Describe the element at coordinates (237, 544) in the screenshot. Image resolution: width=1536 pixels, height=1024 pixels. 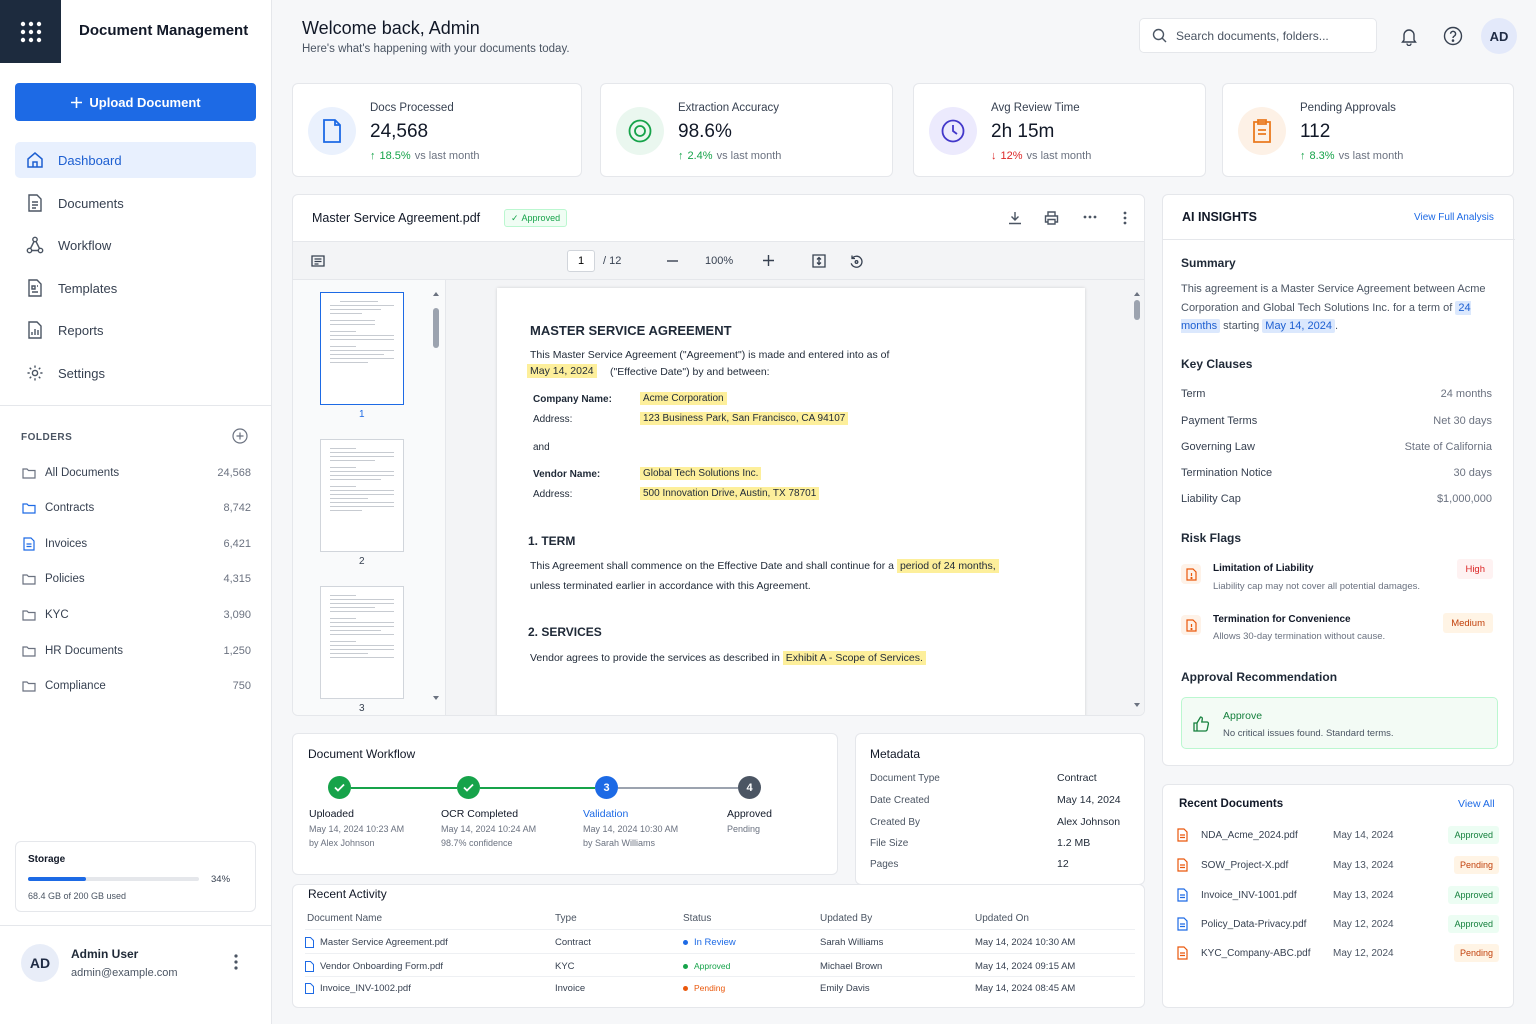
I see `folder-count: 6,421` at that location.